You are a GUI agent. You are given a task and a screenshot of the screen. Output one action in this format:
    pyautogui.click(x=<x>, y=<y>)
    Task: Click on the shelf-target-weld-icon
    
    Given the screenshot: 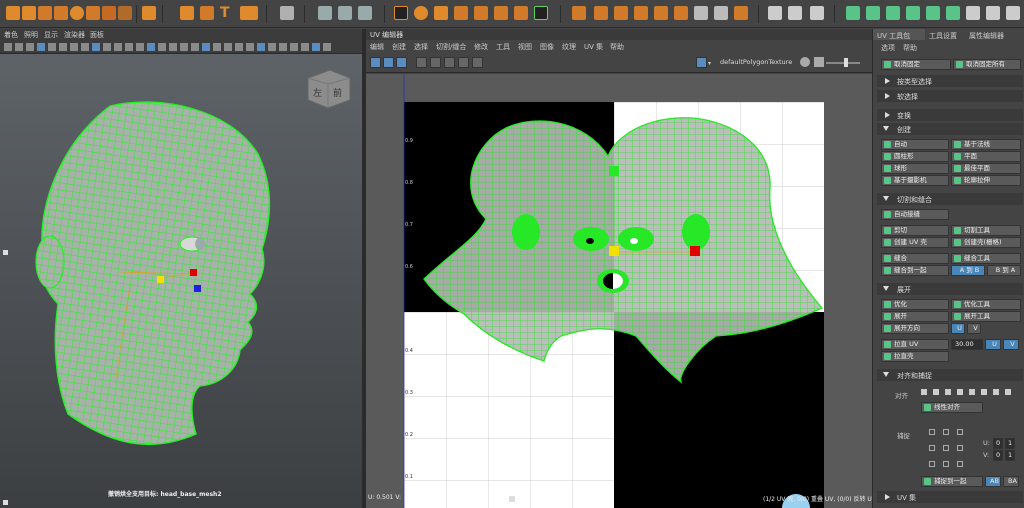 What is the action you would take?
    pyautogui.click(x=601, y=13)
    